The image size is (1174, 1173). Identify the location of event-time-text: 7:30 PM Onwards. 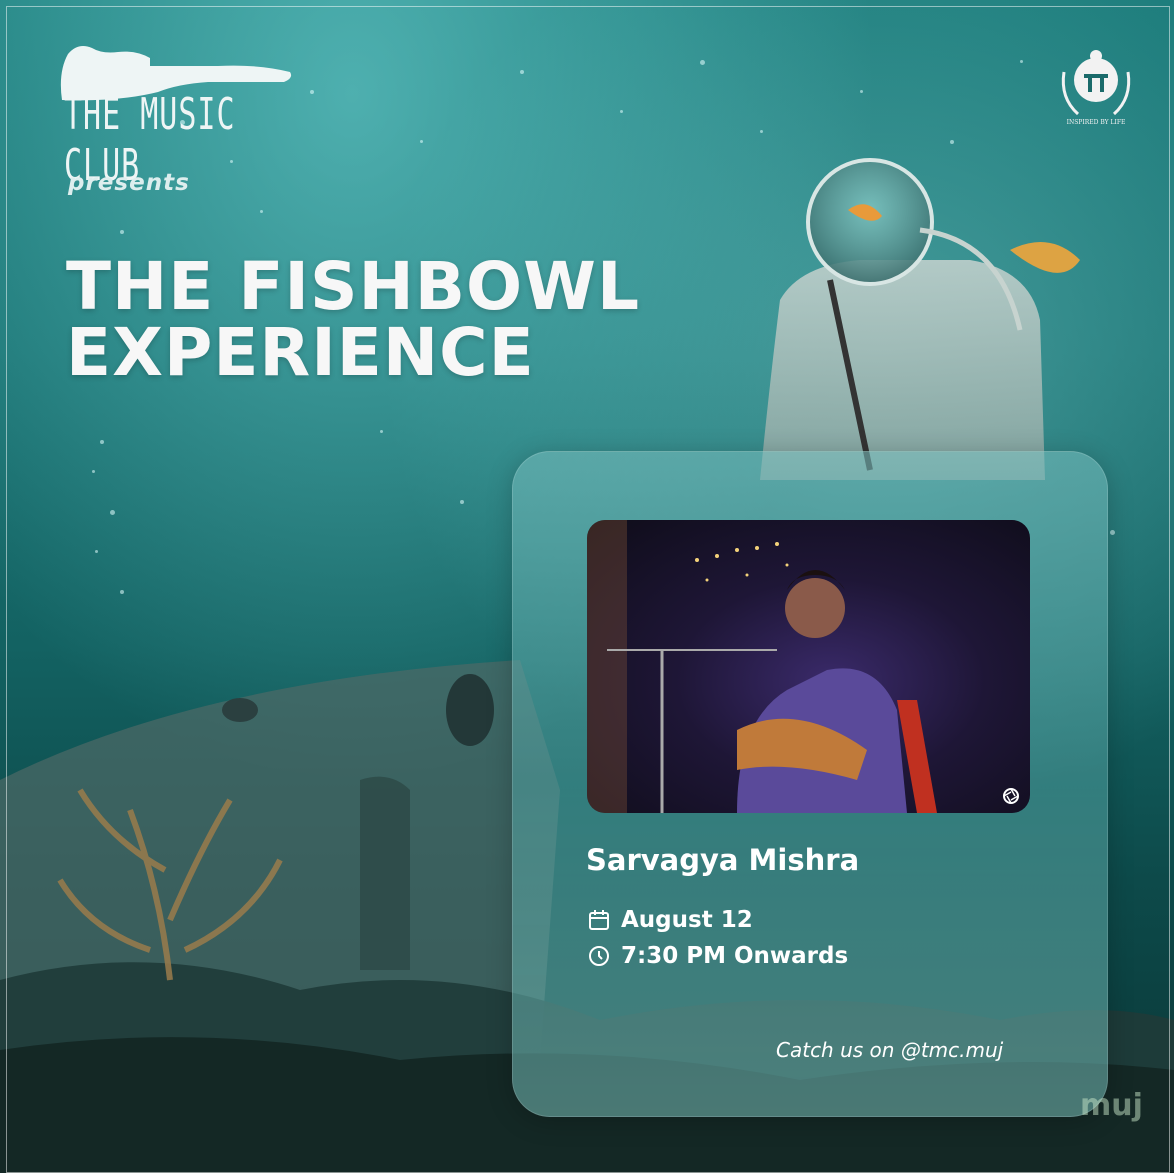
(735, 956).